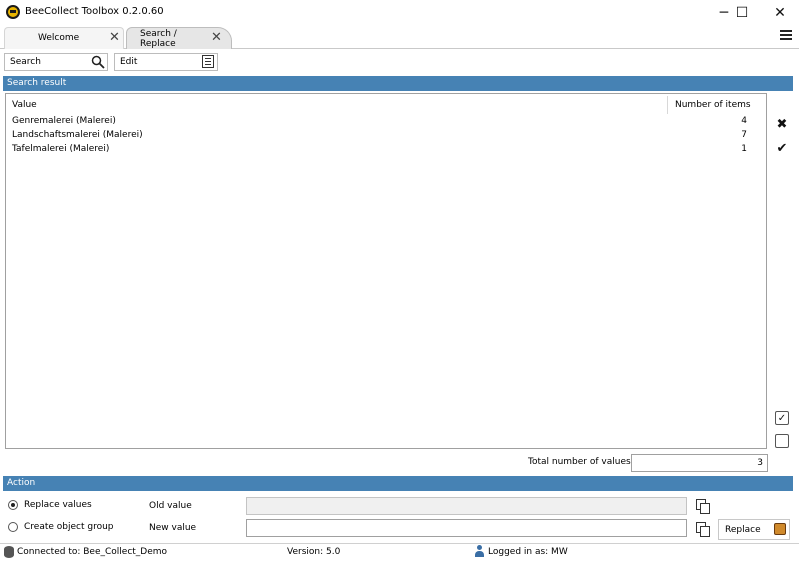  What do you see at coordinates (398, 83) in the screenshot?
I see `search-result-header: Search result` at bounding box center [398, 83].